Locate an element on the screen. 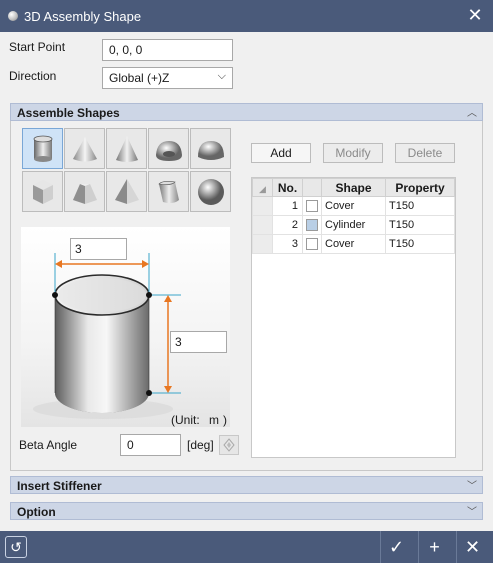  row-number: 3 is located at coordinates (287, 244).